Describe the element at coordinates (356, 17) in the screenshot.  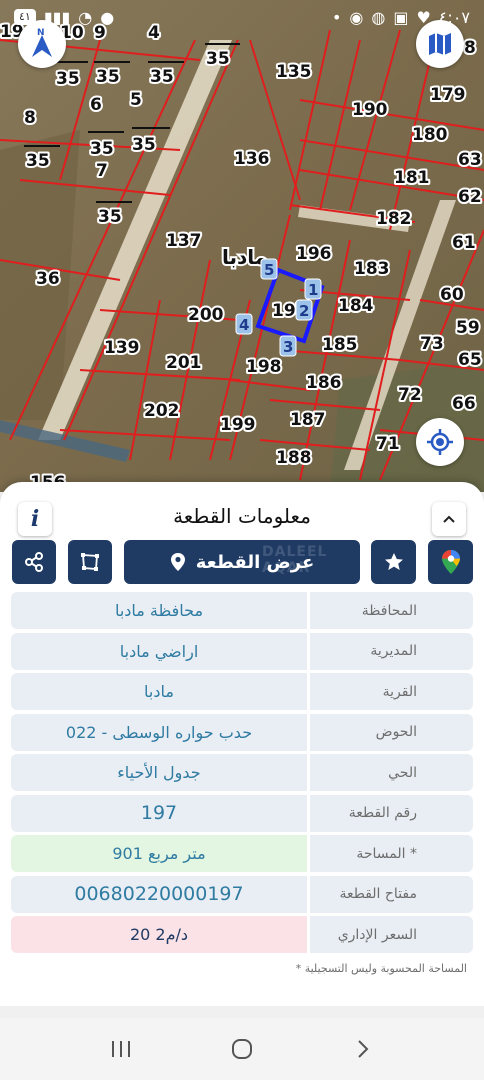
I see `app-notification-icon: ◉` at that location.